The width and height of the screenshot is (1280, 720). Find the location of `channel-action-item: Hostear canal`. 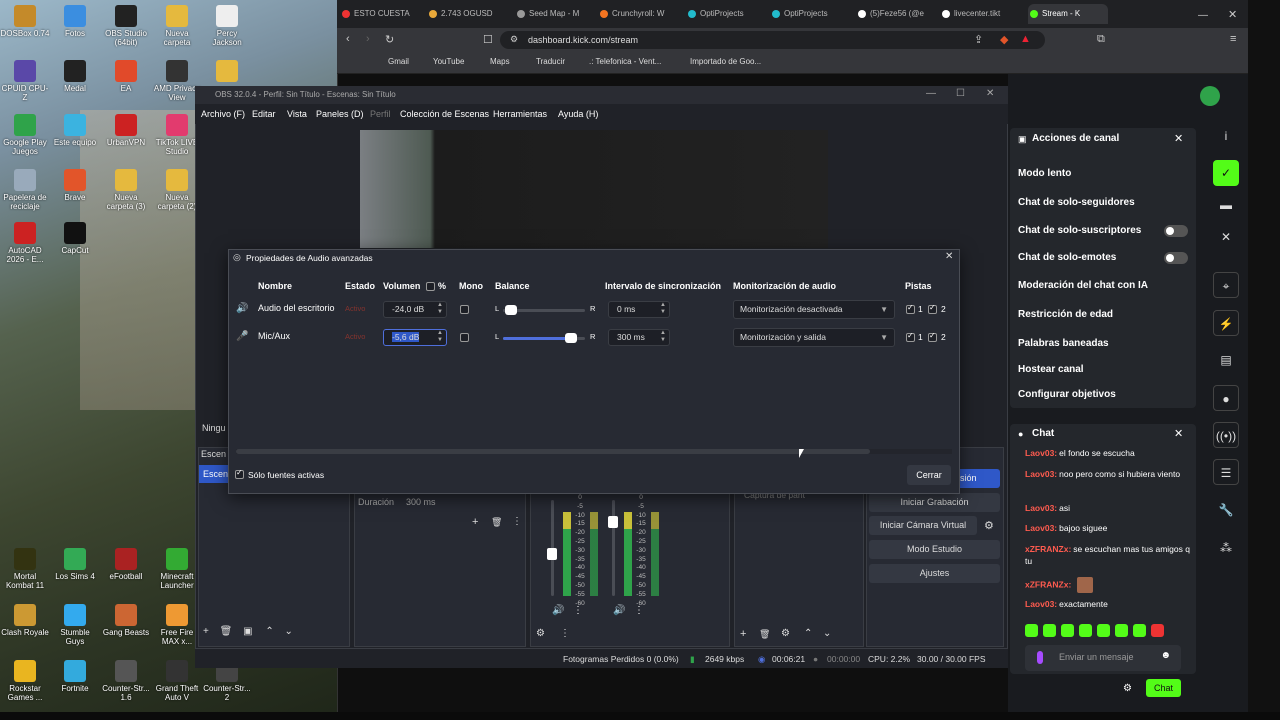

channel-action-item: Hostear canal is located at coordinates (1051, 369).